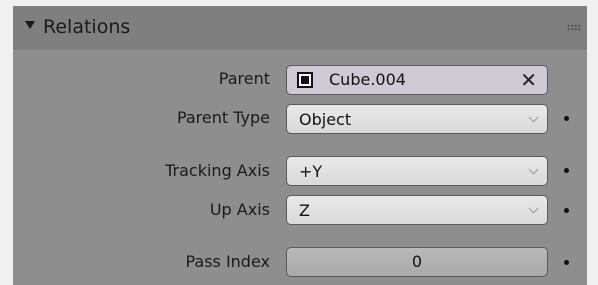 This screenshot has width=598, height=285. What do you see at coordinates (300, 28) in the screenshot?
I see `panel-header: Relations` at bounding box center [300, 28].